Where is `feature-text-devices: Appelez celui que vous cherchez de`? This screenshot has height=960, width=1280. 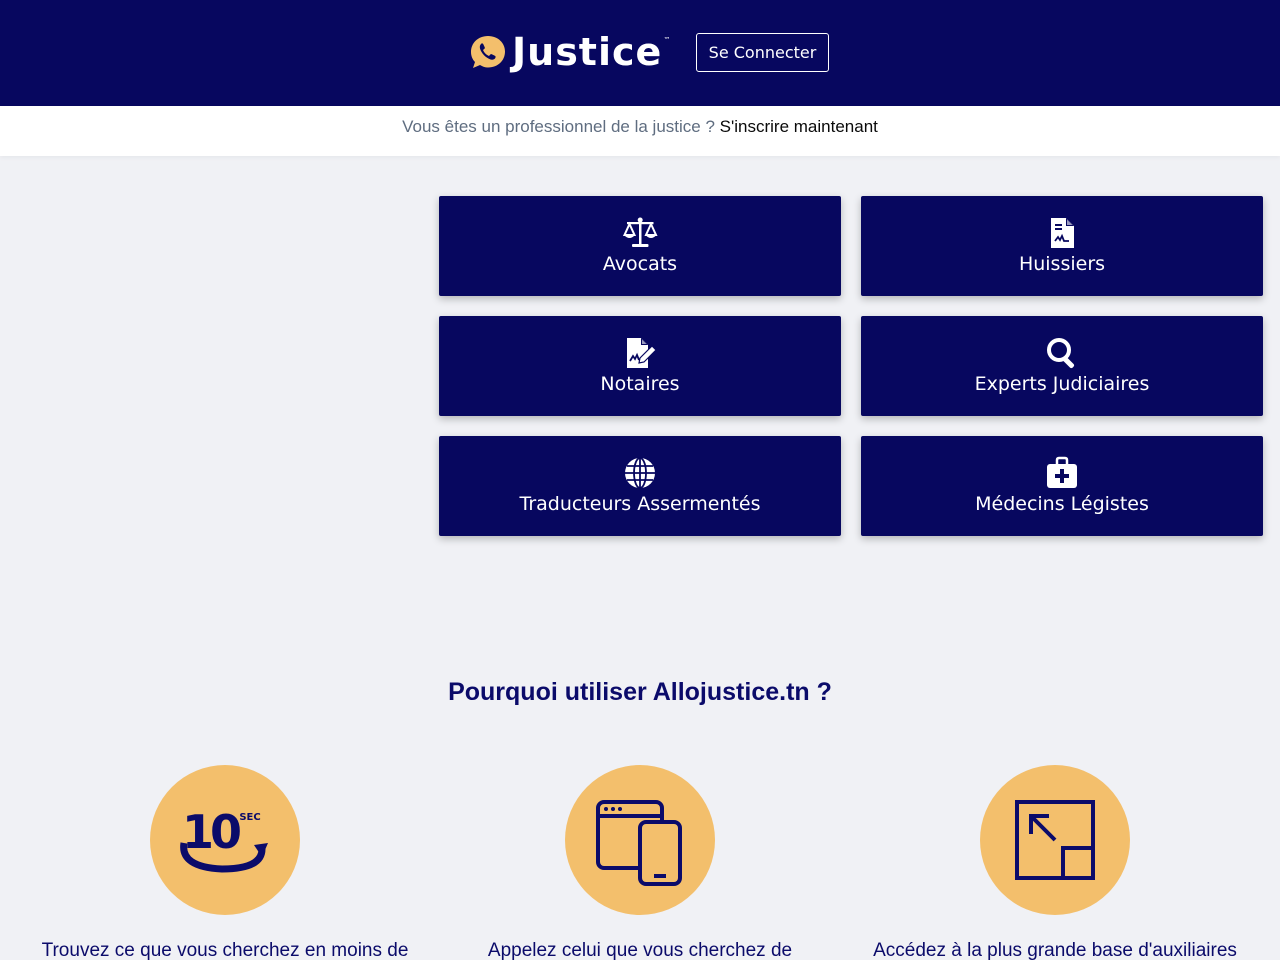 feature-text-devices: Appelez celui que vous cherchez de is located at coordinates (640, 950).